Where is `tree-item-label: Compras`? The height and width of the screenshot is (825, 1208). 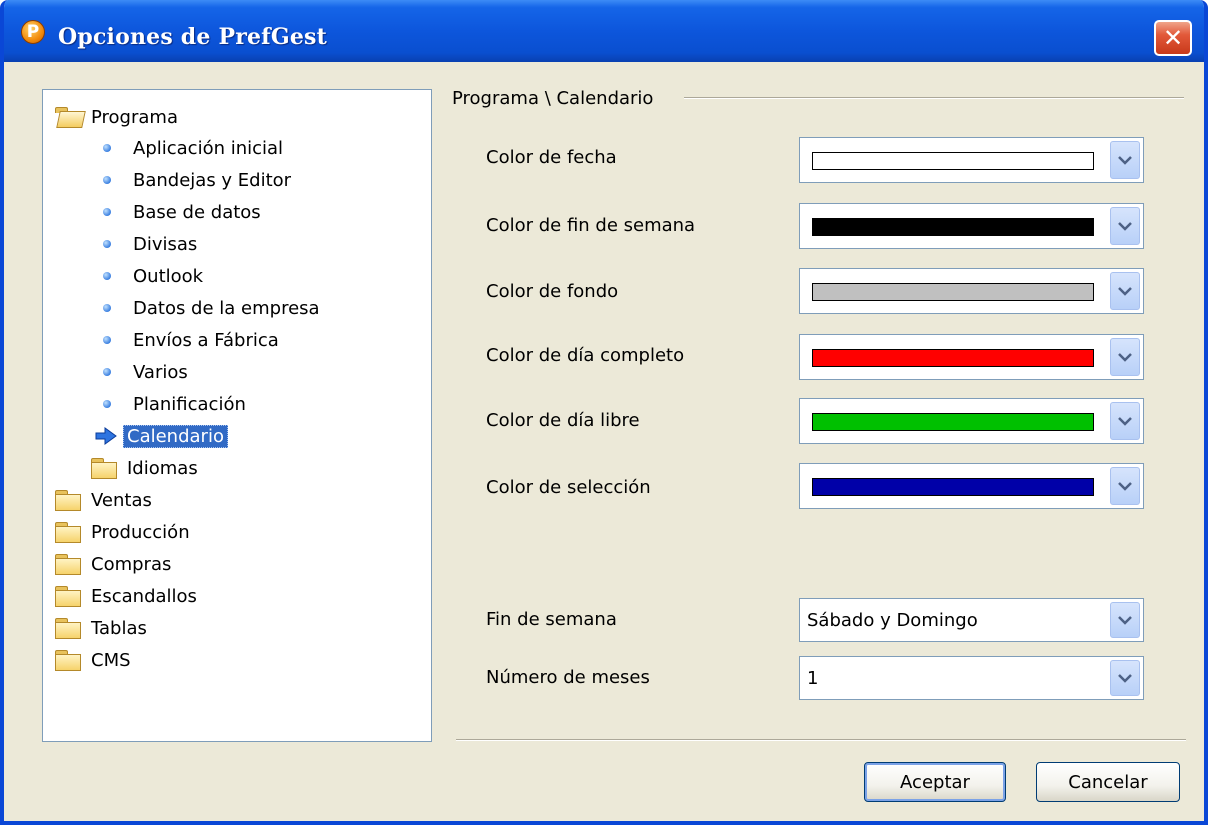
tree-item-label: Compras is located at coordinates (131, 564).